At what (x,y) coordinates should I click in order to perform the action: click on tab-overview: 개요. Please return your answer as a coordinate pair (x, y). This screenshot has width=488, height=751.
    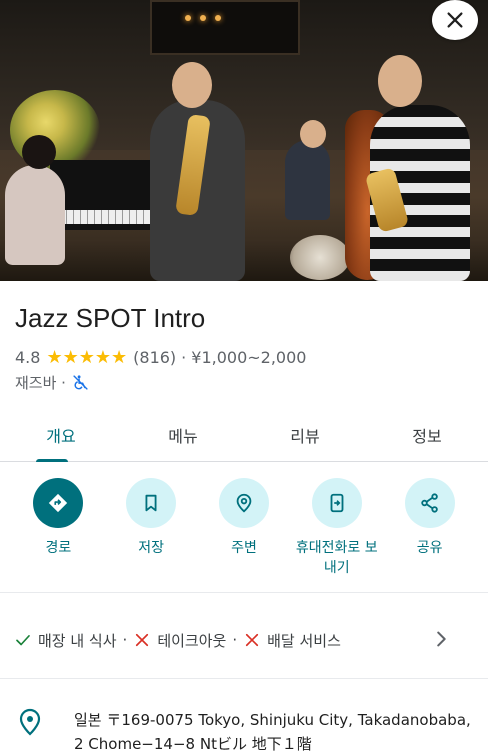
    Looking at the image, I should click on (61, 437).